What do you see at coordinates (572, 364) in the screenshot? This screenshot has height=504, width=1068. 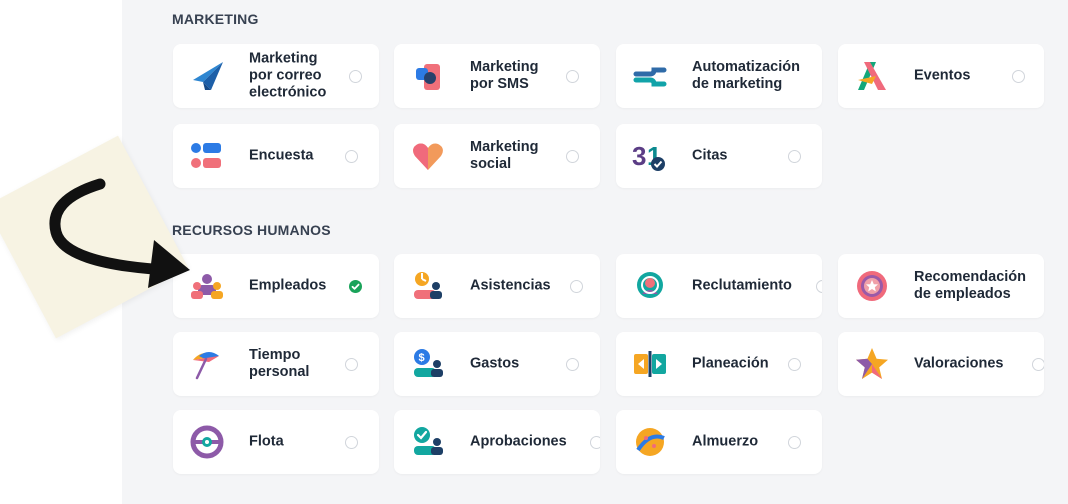 I see `app-radio-expenses` at bounding box center [572, 364].